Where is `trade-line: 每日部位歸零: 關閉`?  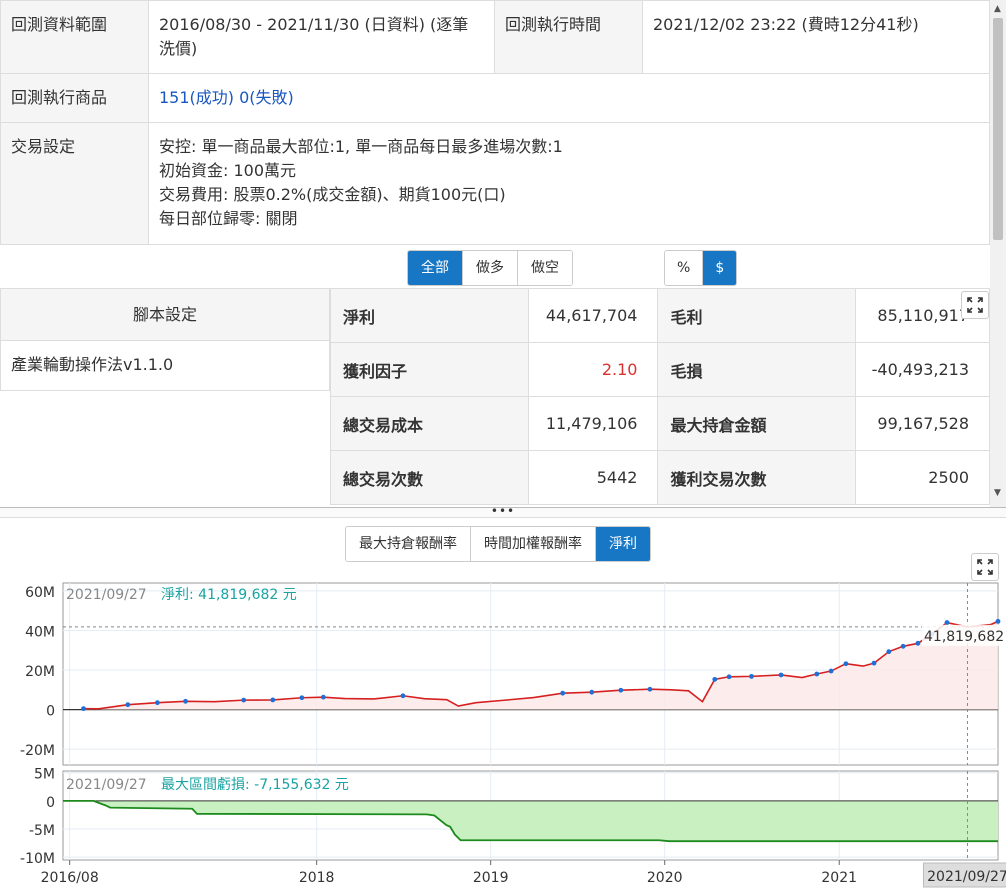 trade-line: 每日部位歸零: 關閉 is located at coordinates (228, 218).